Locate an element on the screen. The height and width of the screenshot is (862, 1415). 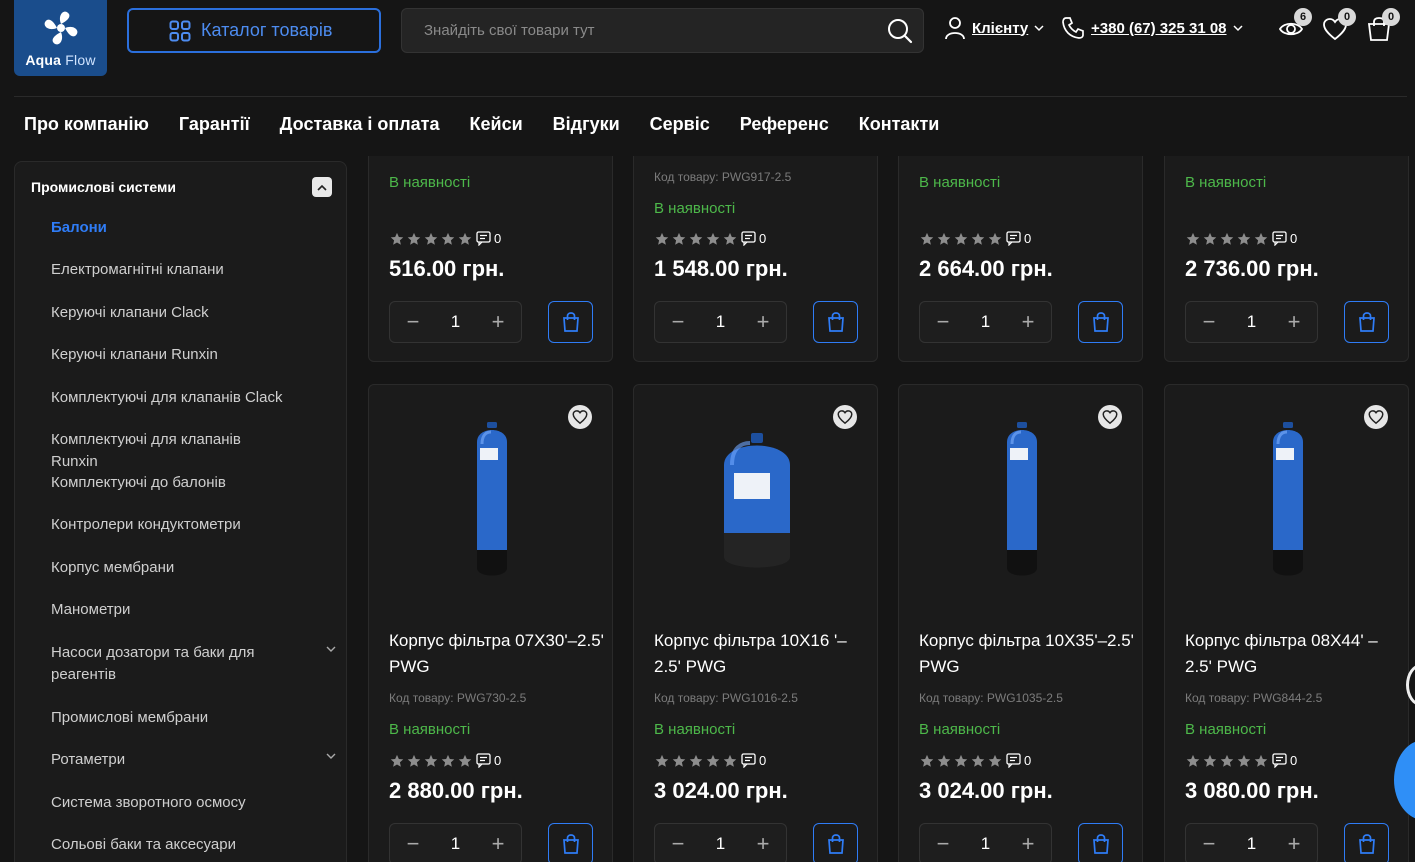
sidebar-item: Манометри is located at coordinates (193, 610).